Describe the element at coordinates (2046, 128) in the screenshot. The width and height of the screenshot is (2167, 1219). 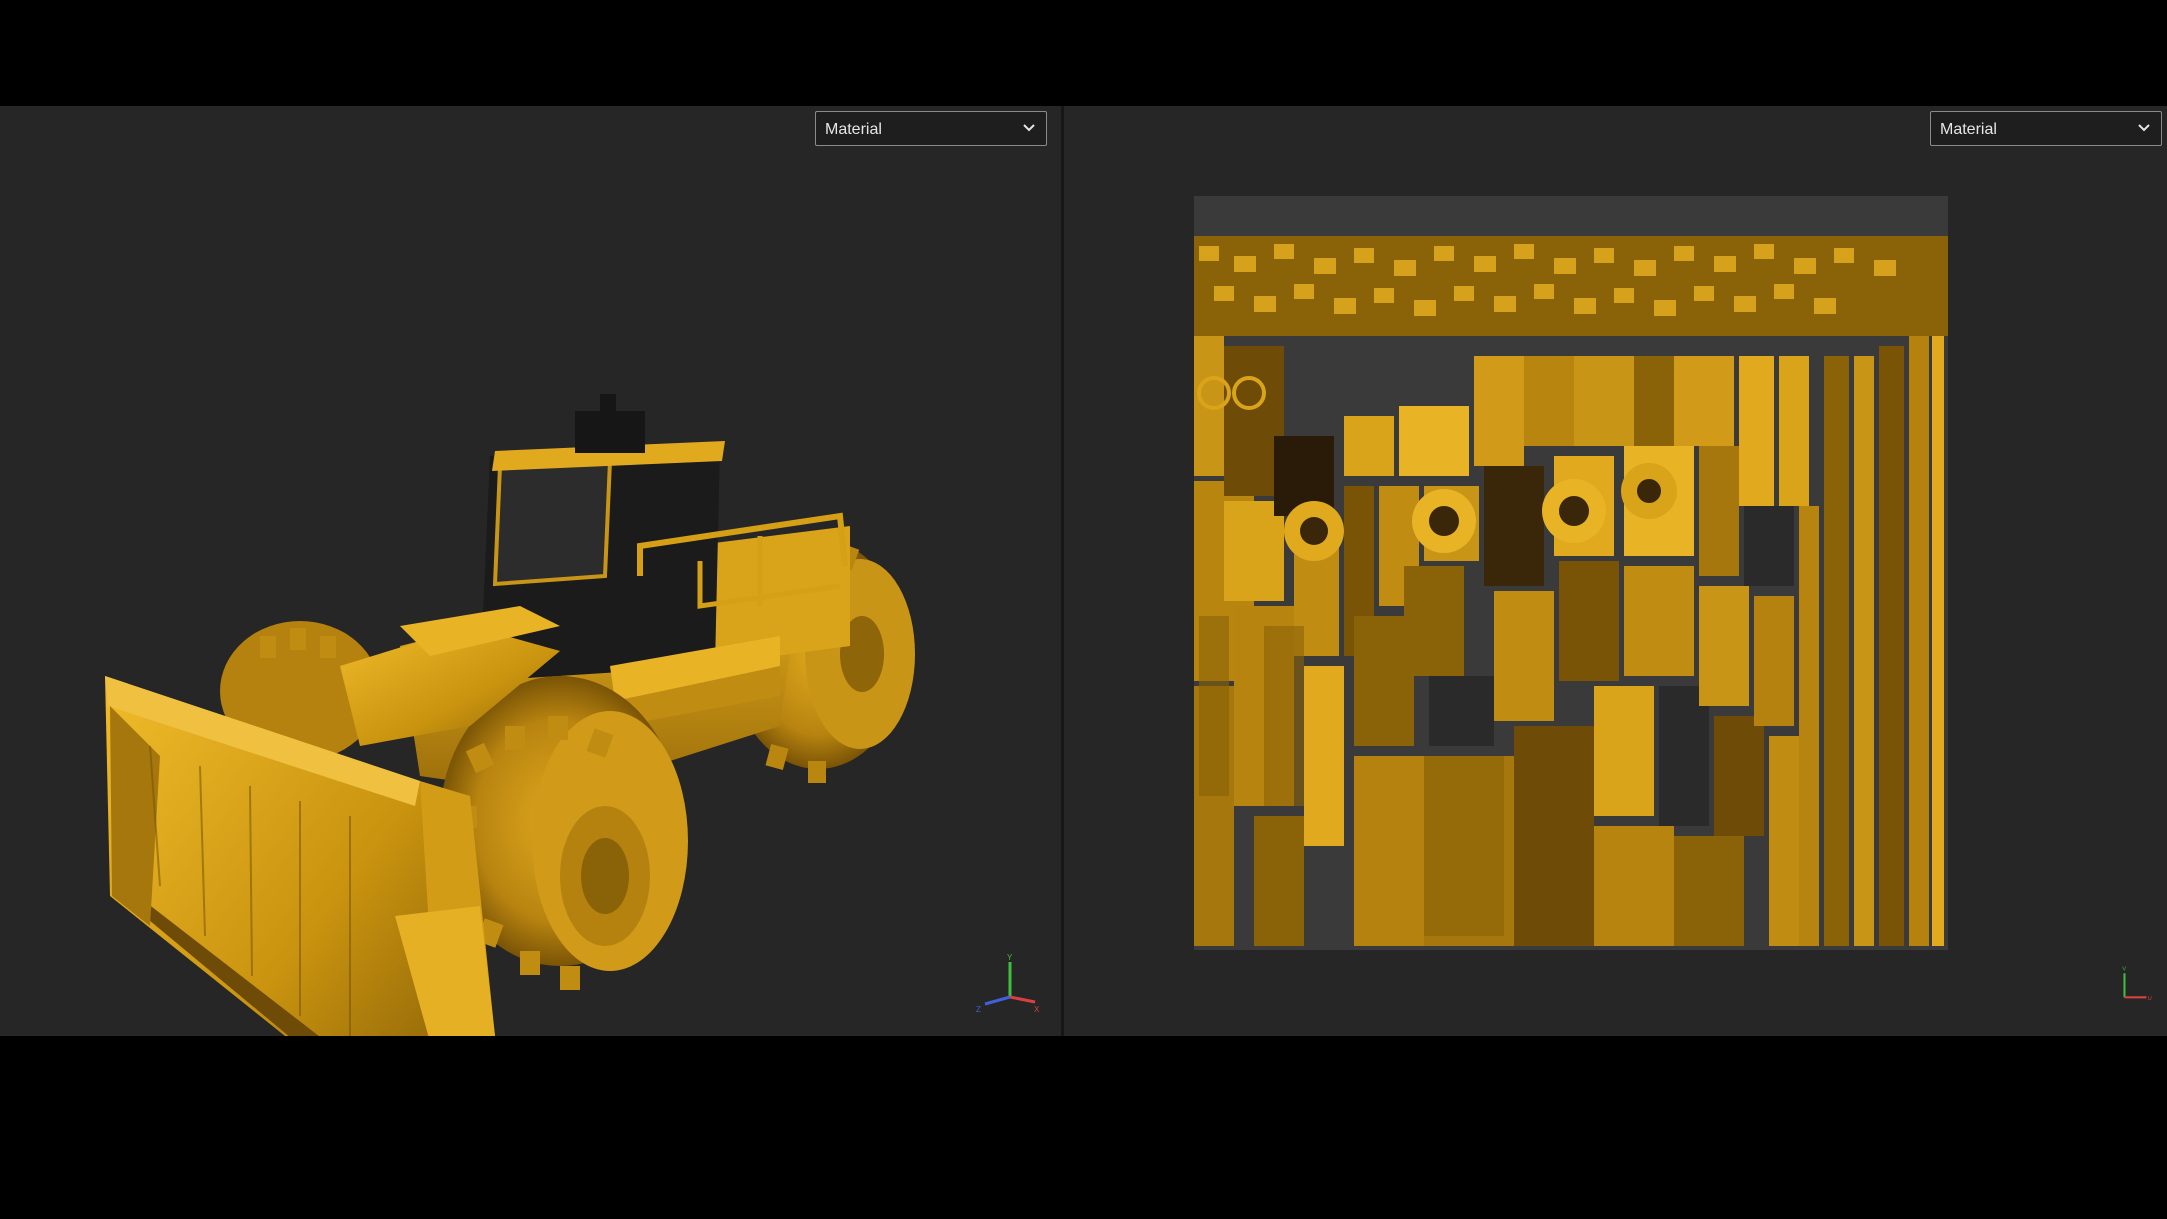
I see `shading-mode-dropdown-right: Material` at that location.